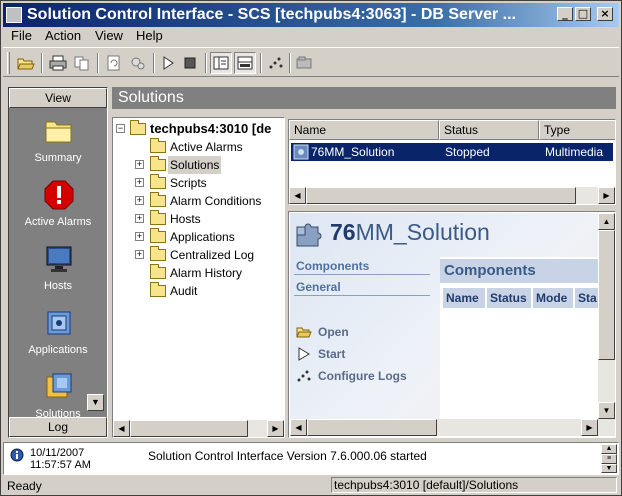 The width and height of the screenshot is (622, 496). Describe the element at coordinates (318, 287) in the screenshot. I see `link-general: General` at that location.